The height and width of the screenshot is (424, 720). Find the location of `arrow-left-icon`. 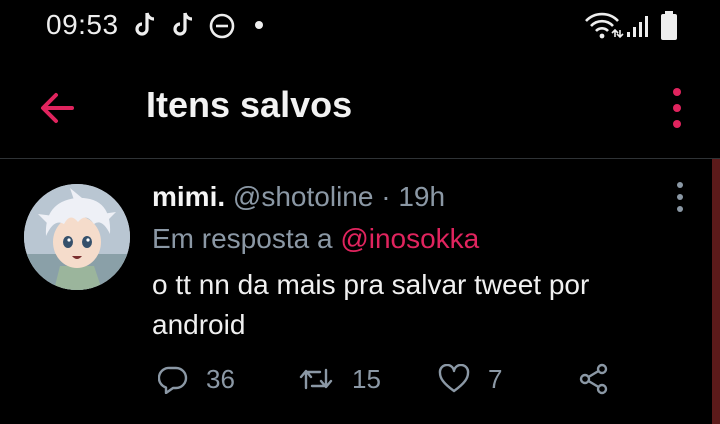

arrow-left-icon is located at coordinates (57, 108).